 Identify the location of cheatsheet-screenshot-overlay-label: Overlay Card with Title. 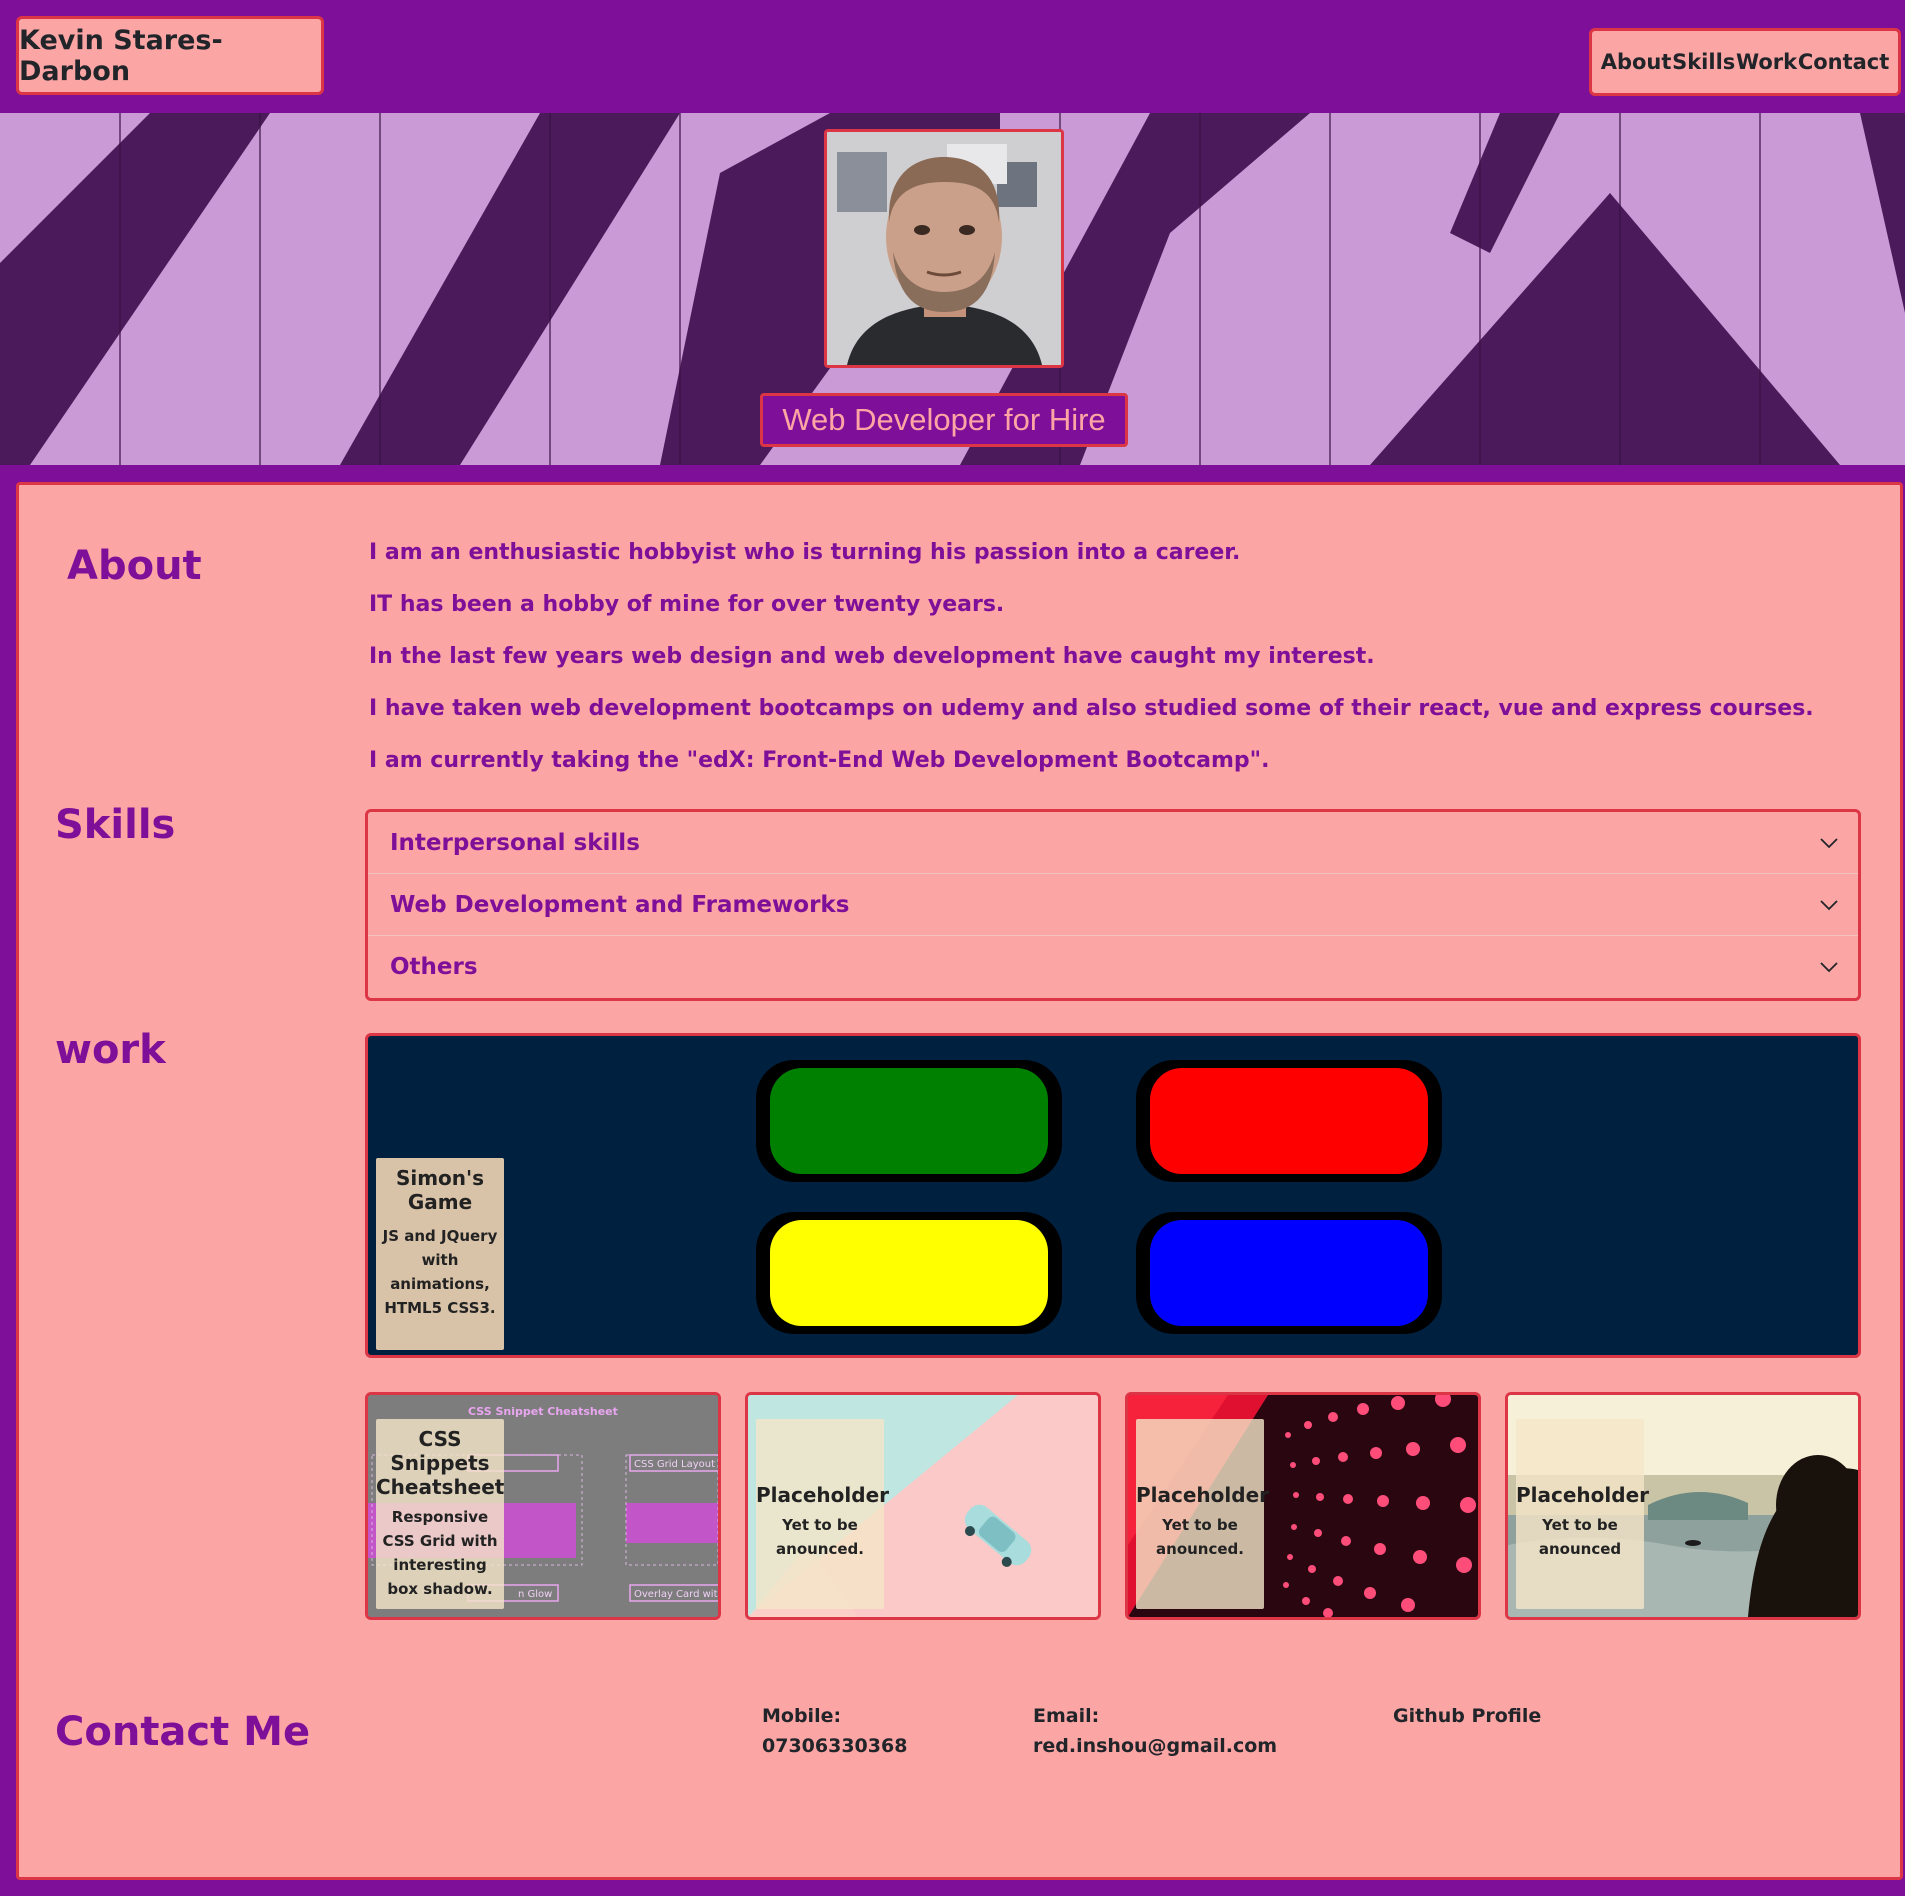
(676, 1594).